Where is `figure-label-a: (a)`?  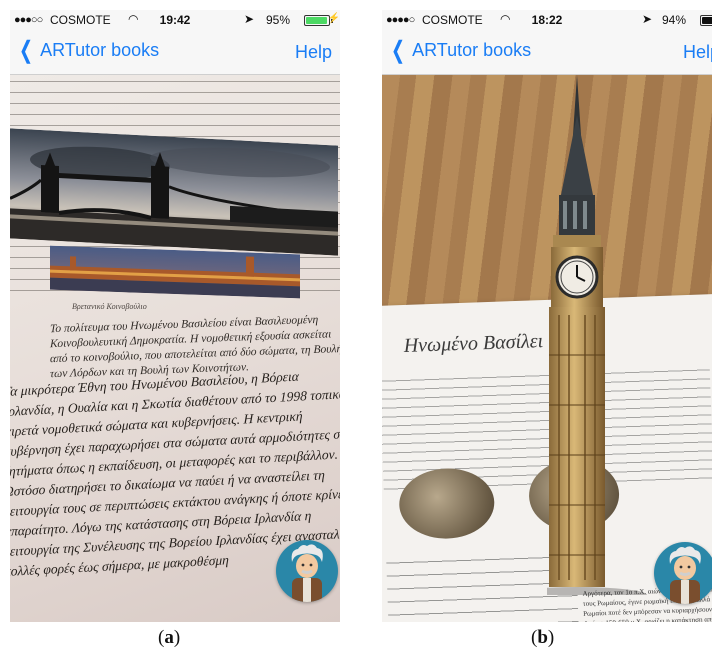
figure-label-a: (a) is located at coordinates (169, 637).